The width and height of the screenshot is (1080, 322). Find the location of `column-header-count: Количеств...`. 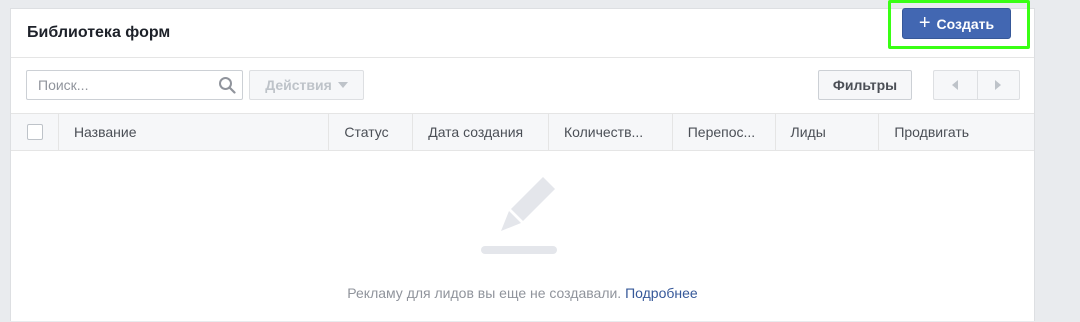

column-header-count: Количеств... is located at coordinates (611, 132).